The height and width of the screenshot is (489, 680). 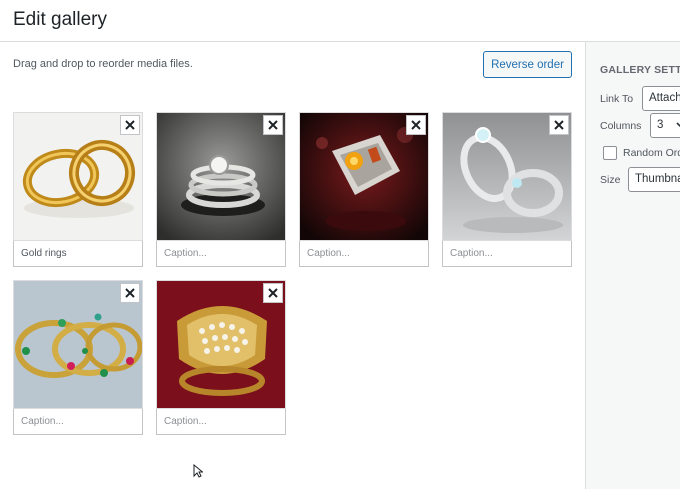 What do you see at coordinates (198, 471) in the screenshot?
I see `mouse-cursor-icon` at bounding box center [198, 471].